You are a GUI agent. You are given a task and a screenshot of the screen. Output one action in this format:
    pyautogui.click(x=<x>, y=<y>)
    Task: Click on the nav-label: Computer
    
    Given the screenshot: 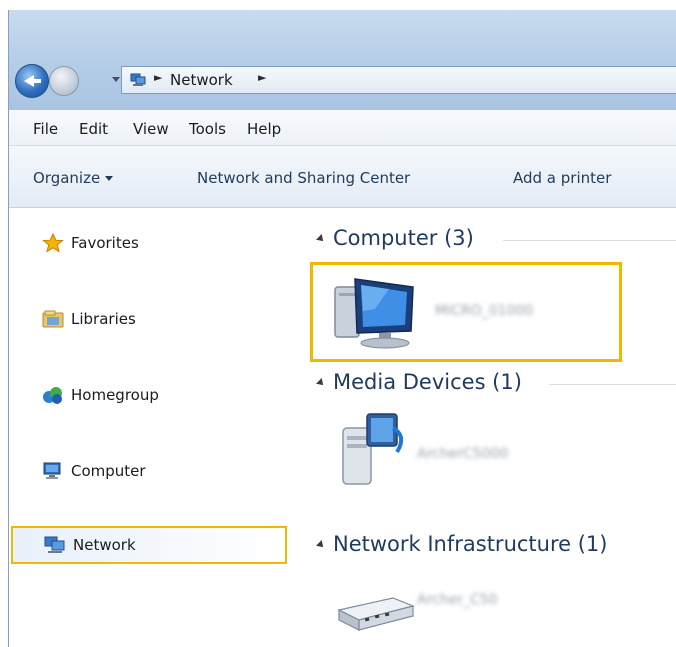 What is the action you would take?
    pyautogui.click(x=108, y=471)
    